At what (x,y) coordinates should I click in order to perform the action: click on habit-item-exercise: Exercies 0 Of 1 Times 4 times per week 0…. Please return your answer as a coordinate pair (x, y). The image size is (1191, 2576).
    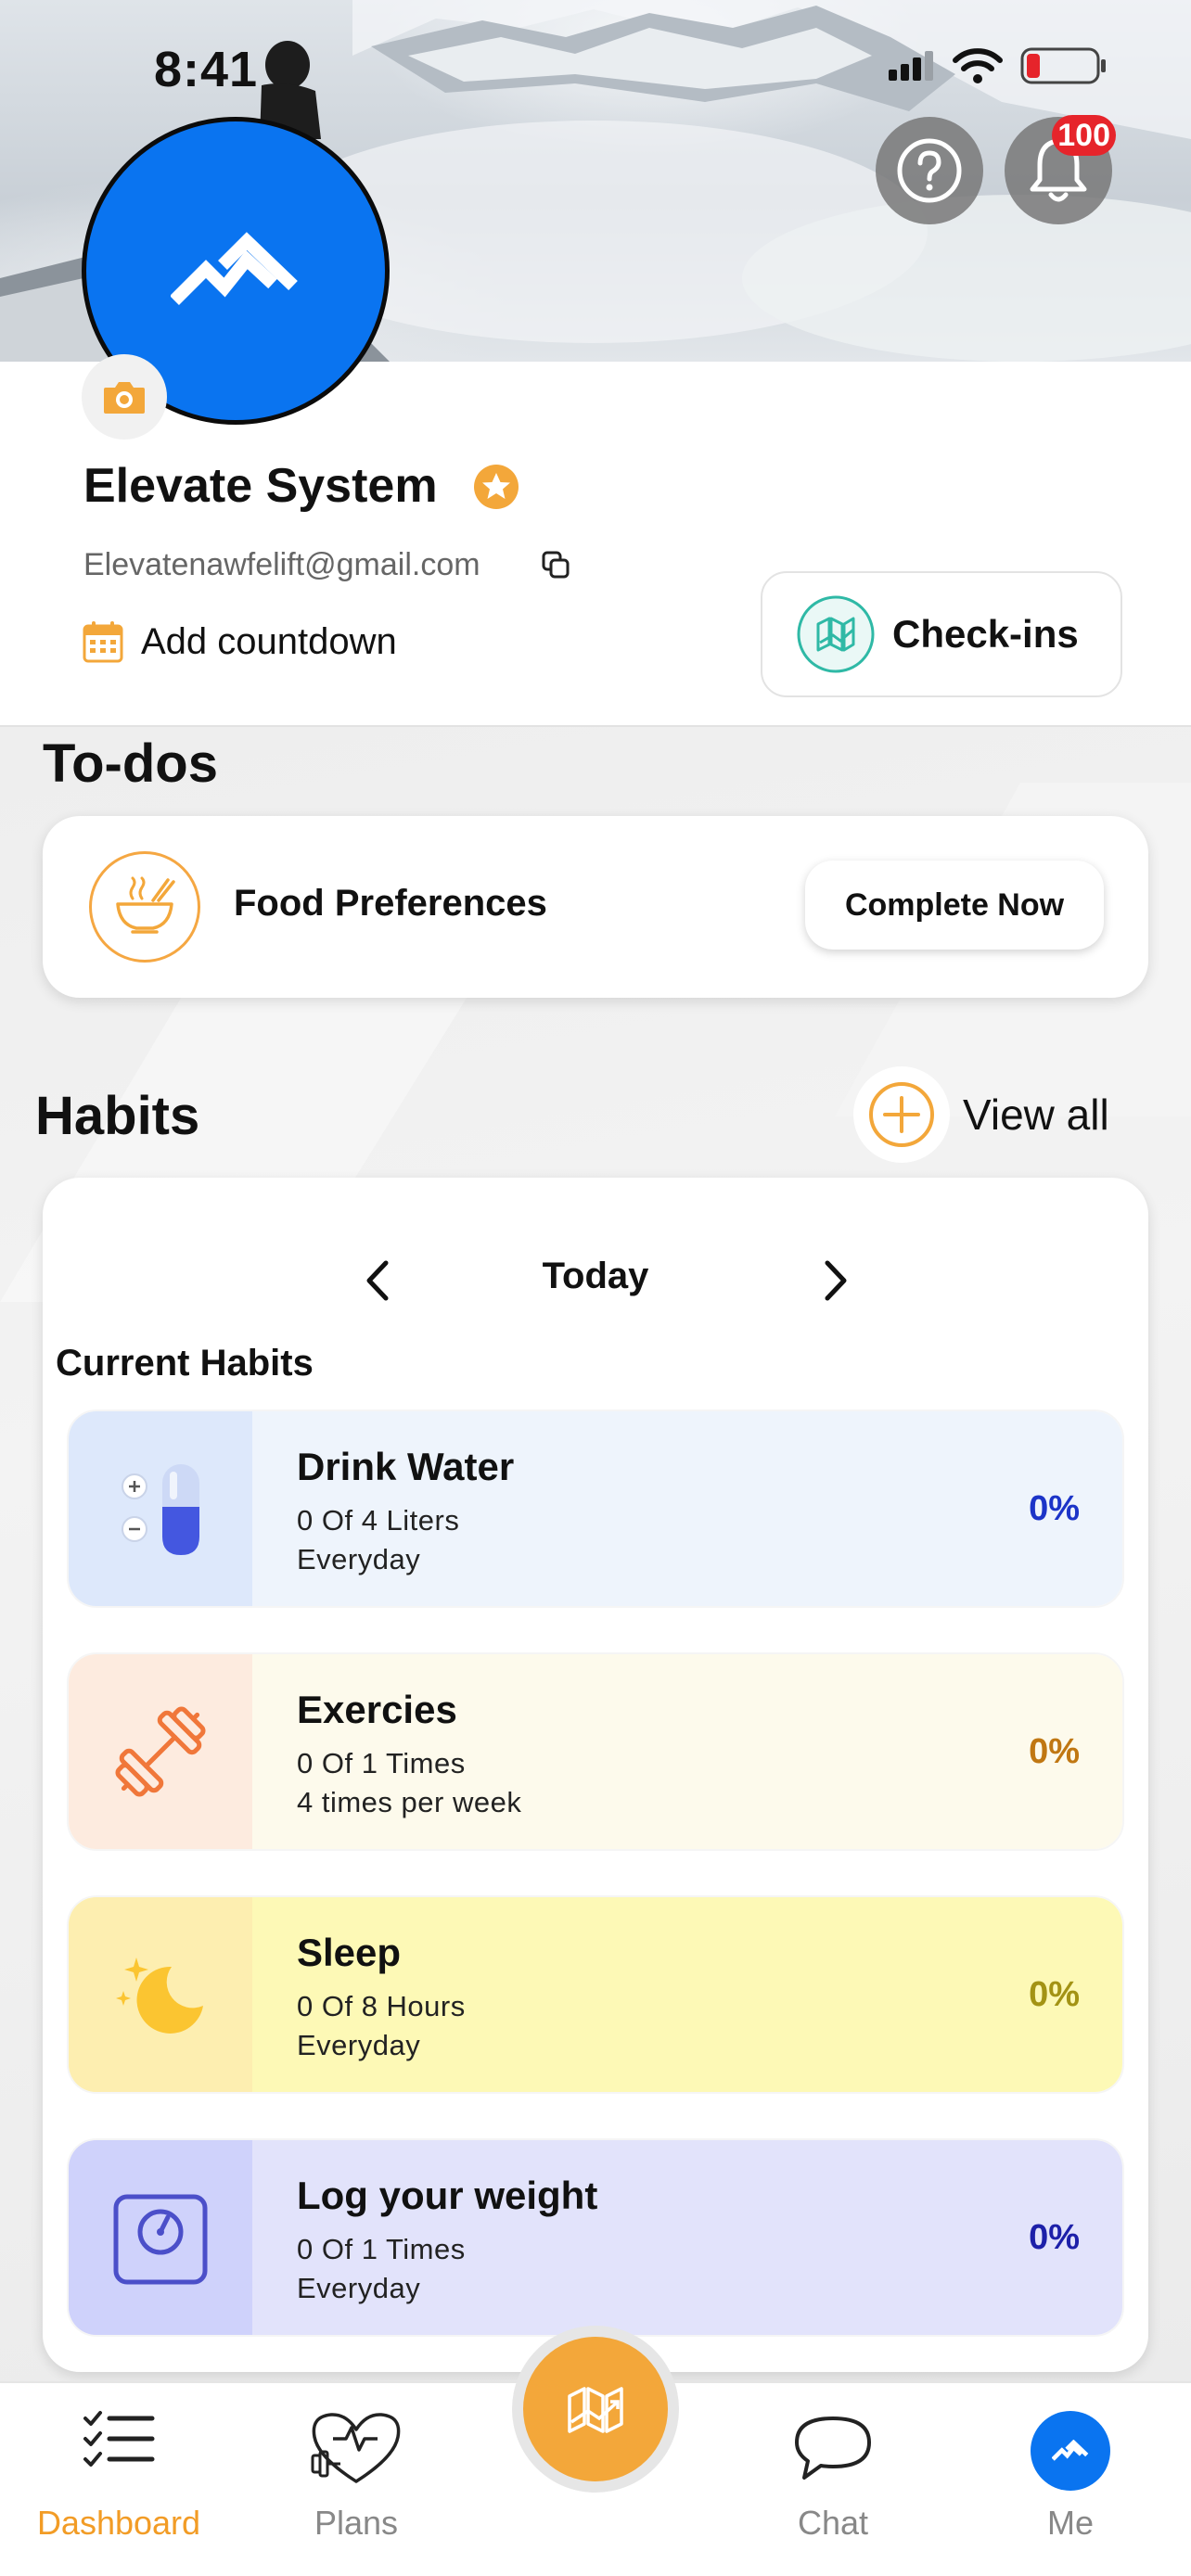
    Looking at the image, I should click on (595, 1752).